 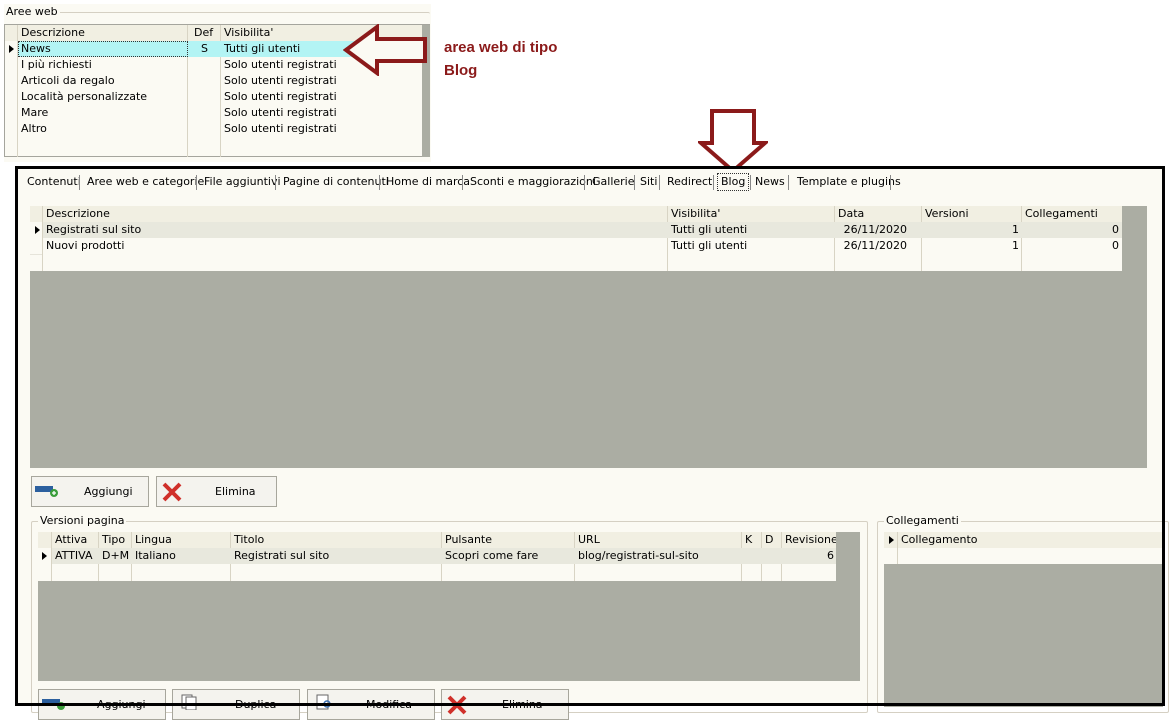 I want to click on table-row: Mare, so click(x=103, y=113).